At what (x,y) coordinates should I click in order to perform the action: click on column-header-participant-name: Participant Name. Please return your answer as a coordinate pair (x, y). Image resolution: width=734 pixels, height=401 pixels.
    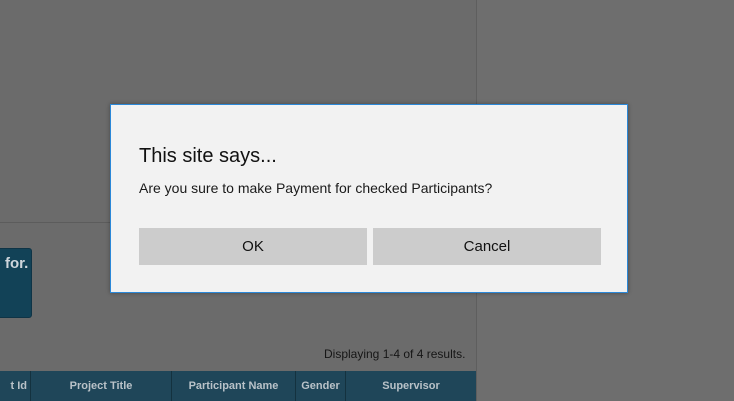
    Looking at the image, I should click on (234, 386).